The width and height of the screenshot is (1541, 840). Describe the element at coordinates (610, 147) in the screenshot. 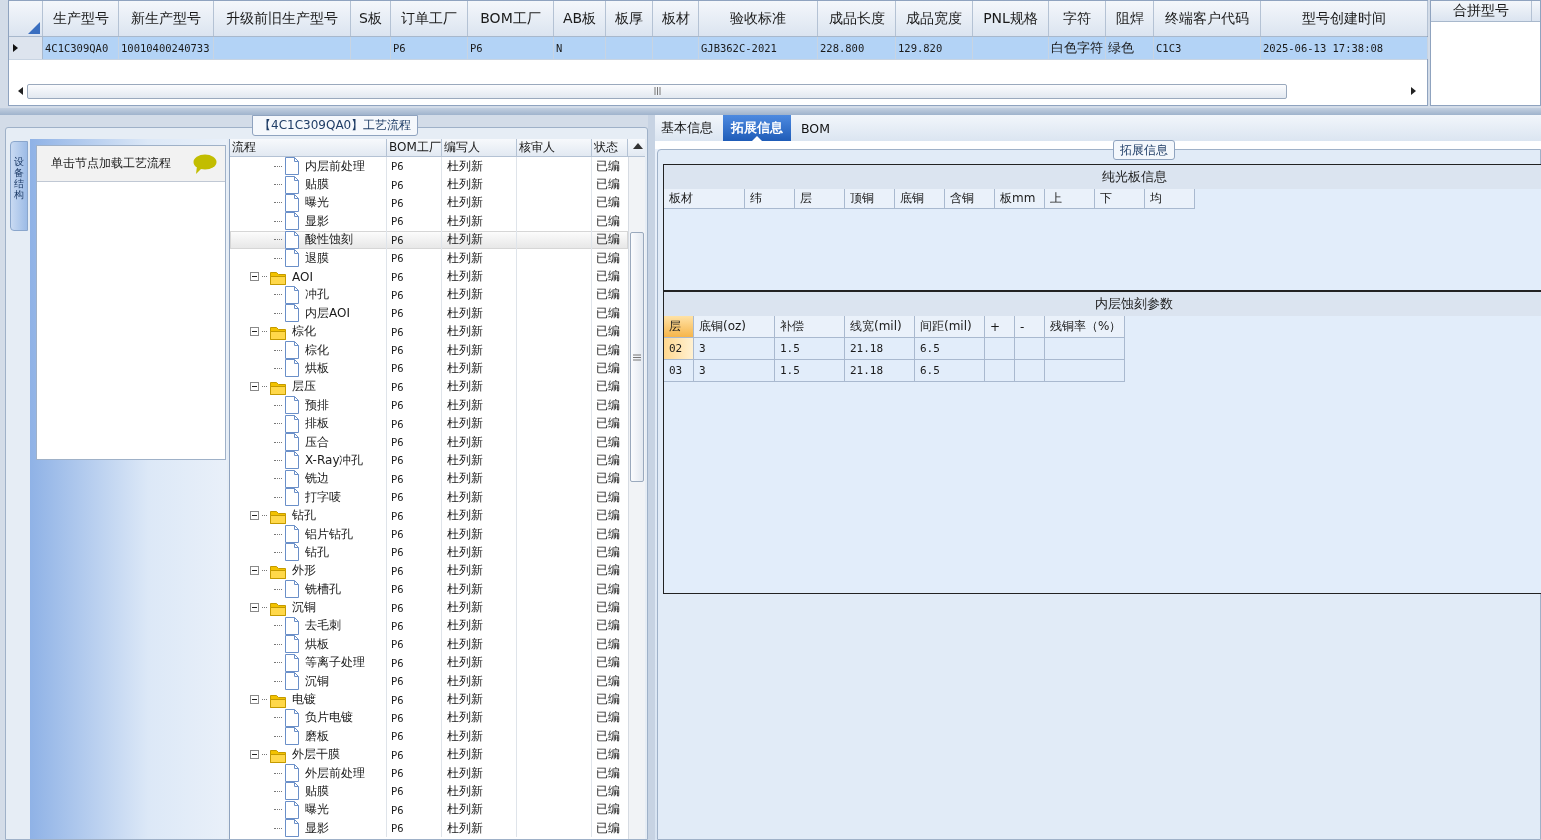

I see `column-header: 状态` at that location.